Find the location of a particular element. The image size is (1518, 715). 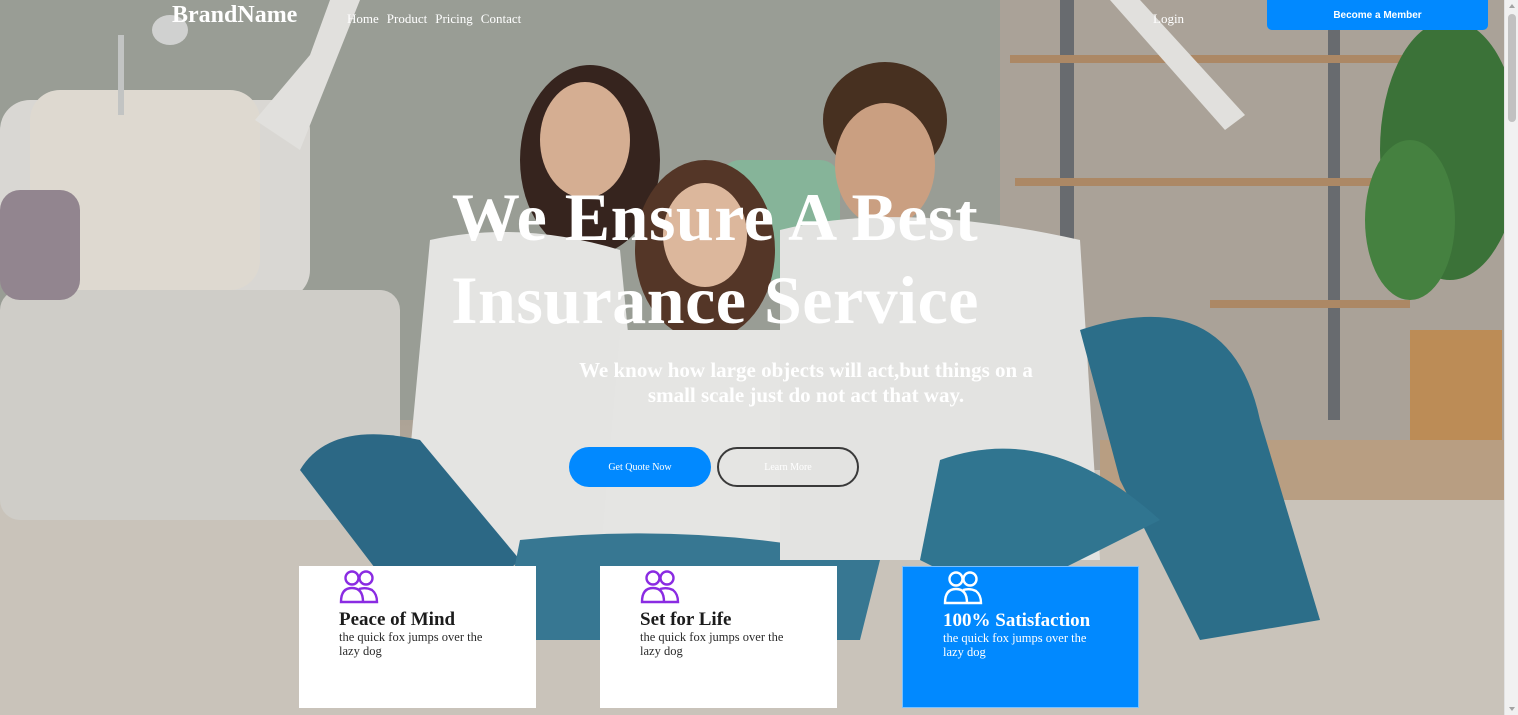

feature-title: 100% Satisfaction is located at coordinates (1017, 620).